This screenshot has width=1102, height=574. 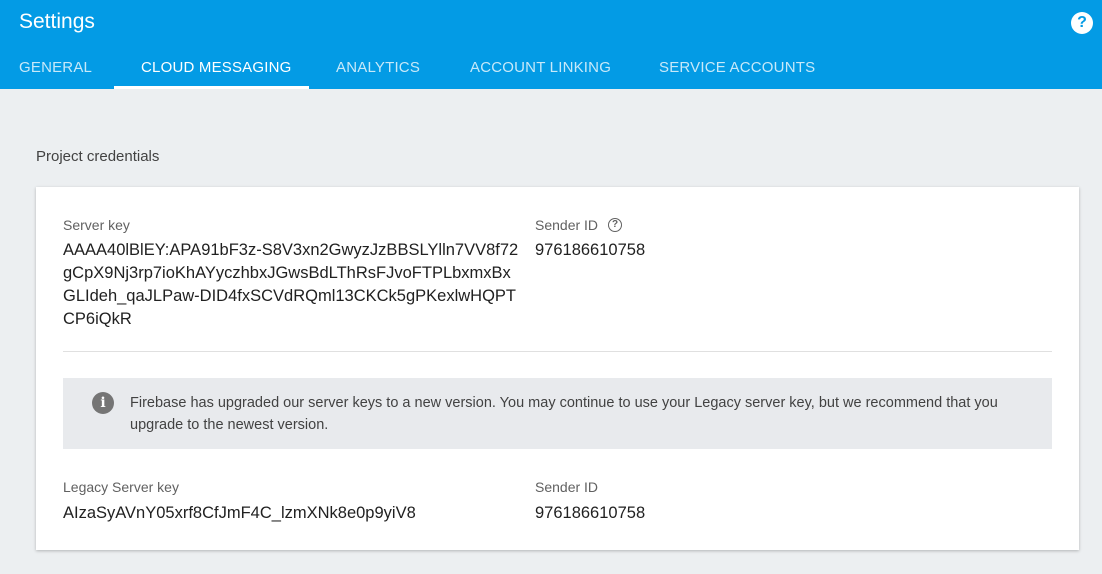 I want to click on tab-service-accounts: SERVICE ACCOUNTS, so click(x=737, y=74).